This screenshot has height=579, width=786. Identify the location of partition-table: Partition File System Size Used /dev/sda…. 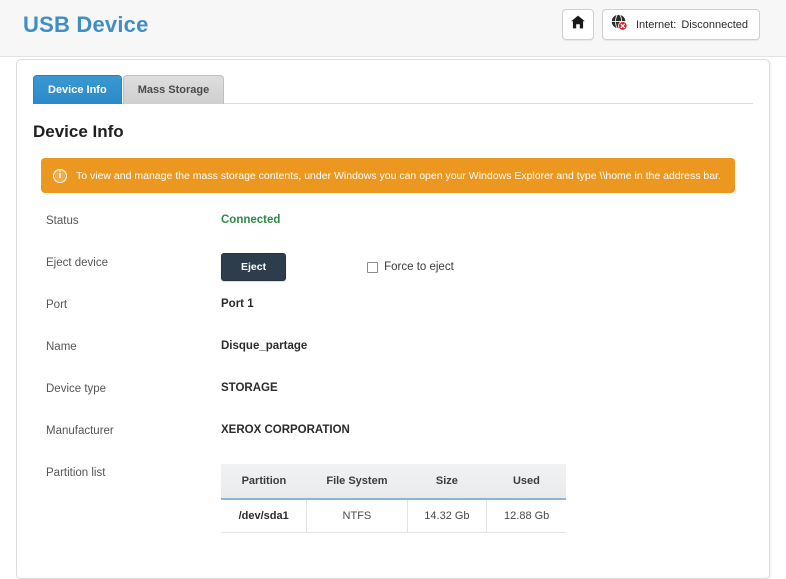
(393, 498).